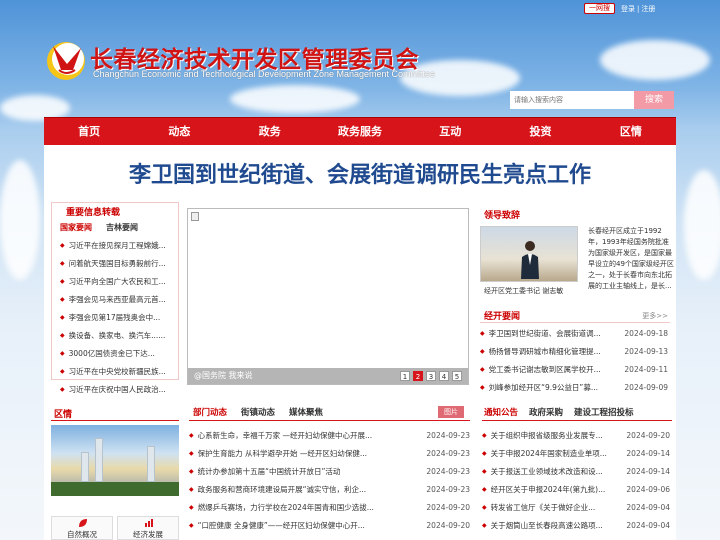  Describe the element at coordinates (450, 131) in the screenshot. I see `nav-item-interaction: 互动` at that location.